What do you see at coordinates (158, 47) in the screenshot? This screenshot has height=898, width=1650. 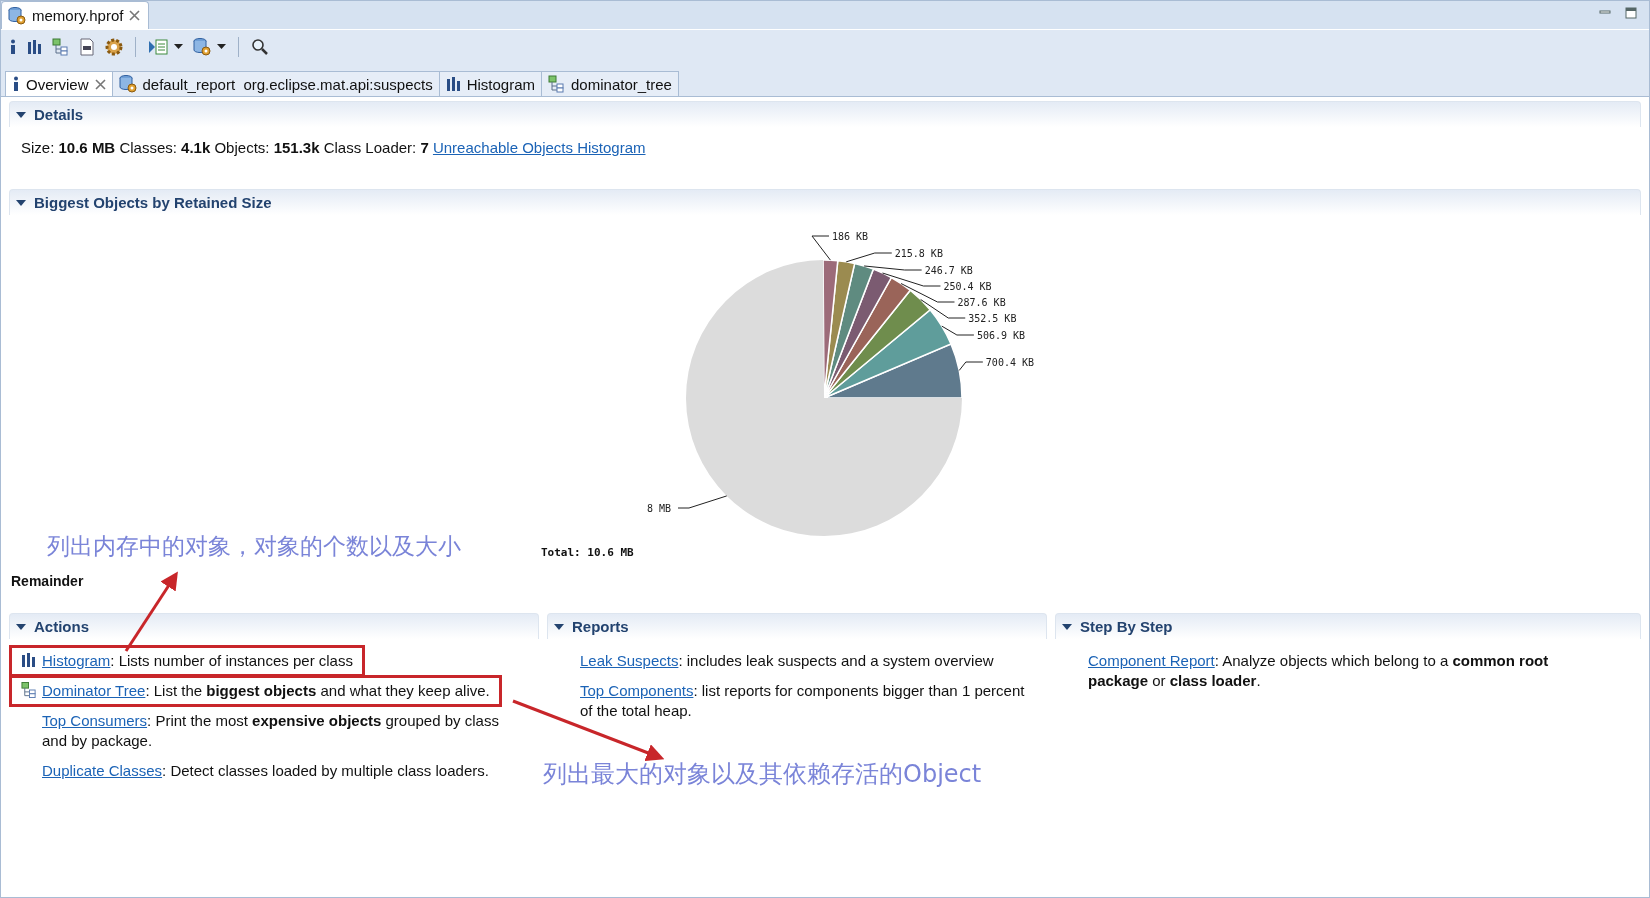 I see `list-icon` at bounding box center [158, 47].